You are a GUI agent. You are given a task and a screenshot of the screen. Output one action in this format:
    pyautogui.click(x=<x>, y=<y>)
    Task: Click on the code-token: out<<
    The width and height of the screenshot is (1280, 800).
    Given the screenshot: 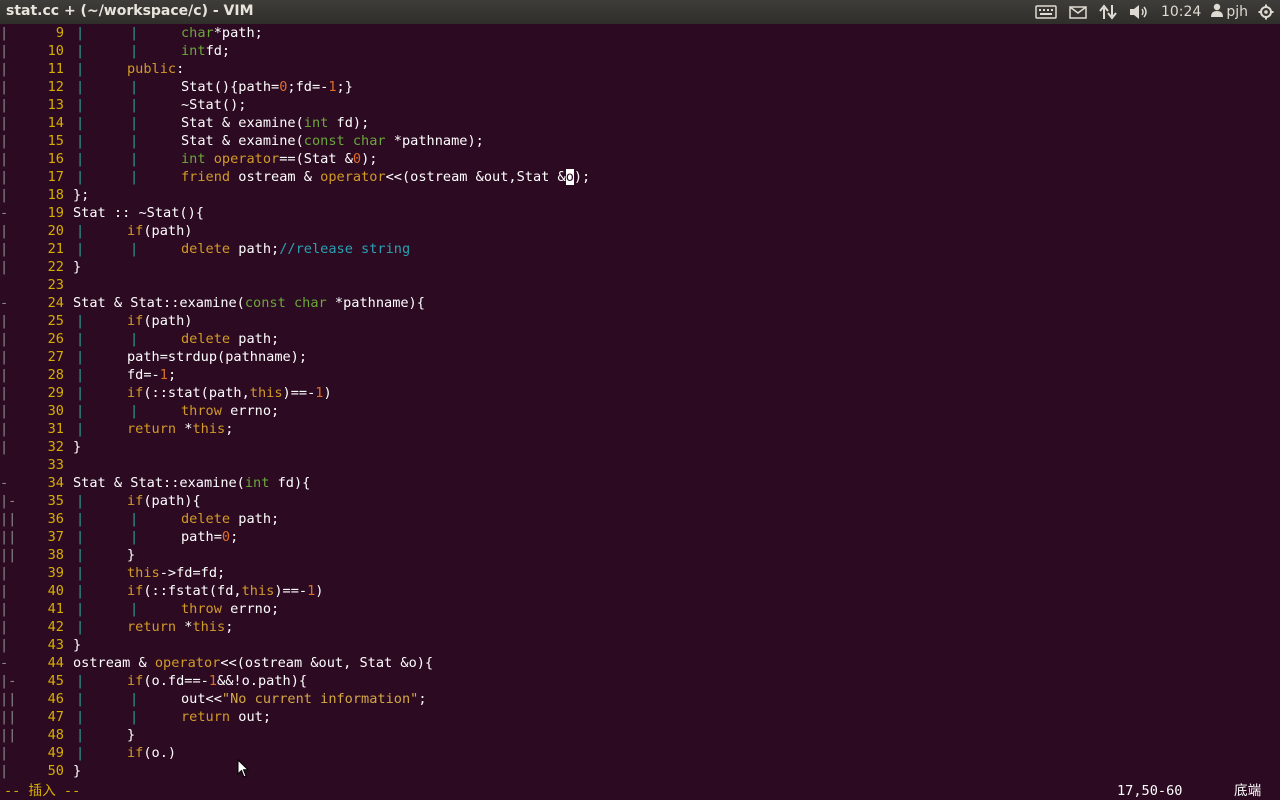 What is the action you would take?
    pyautogui.click(x=201, y=699)
    